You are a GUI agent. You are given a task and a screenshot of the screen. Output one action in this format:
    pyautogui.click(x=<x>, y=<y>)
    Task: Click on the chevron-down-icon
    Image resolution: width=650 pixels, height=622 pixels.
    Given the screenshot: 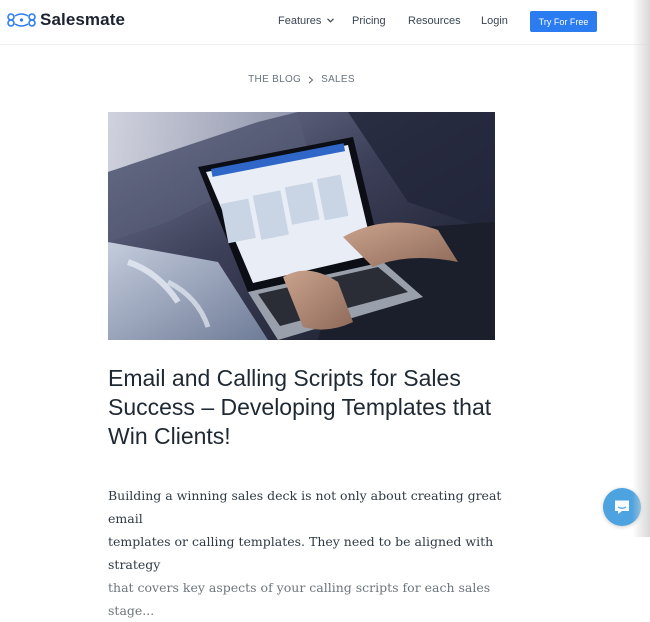 What is the action you would take?
    pyautogui.click(x=331, y=20)
    